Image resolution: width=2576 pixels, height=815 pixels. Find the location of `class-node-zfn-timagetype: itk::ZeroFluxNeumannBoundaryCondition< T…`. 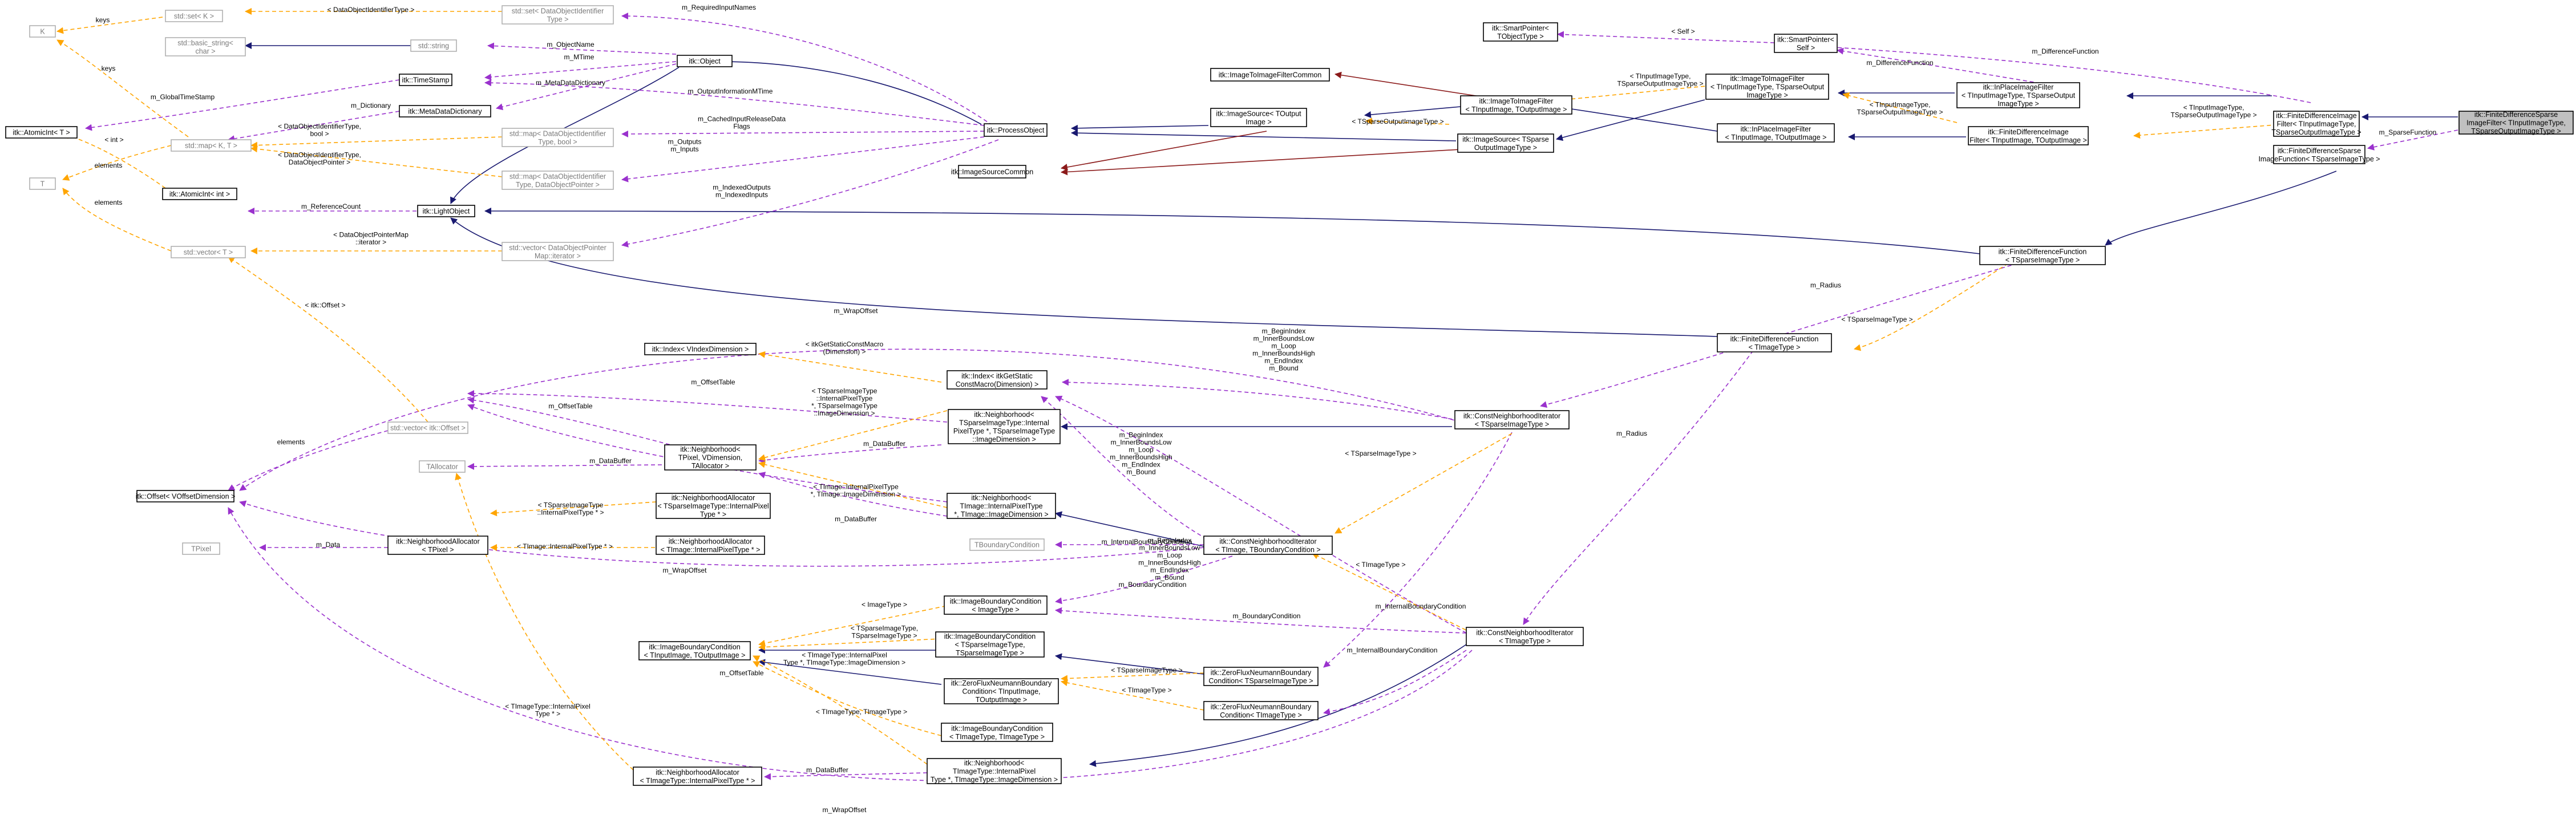

class-node-zfn-timagetype: itk::ZeroFluxNeumannBoundaryCondition< T… is located at coordinates (1261, 710).